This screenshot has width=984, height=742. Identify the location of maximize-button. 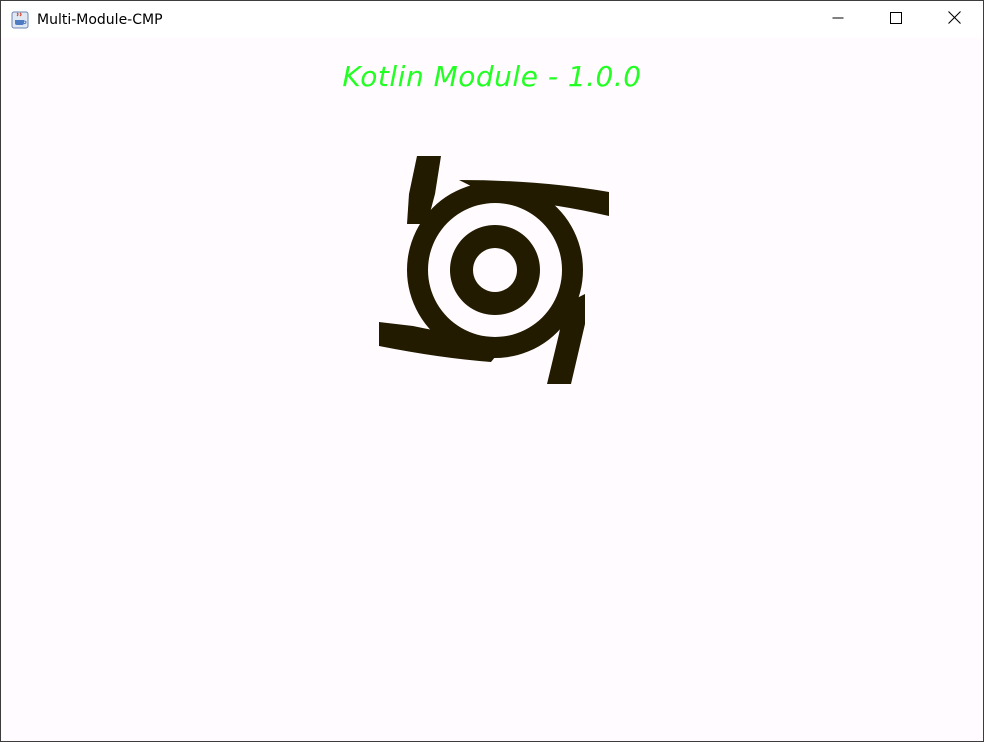
(896, 19).